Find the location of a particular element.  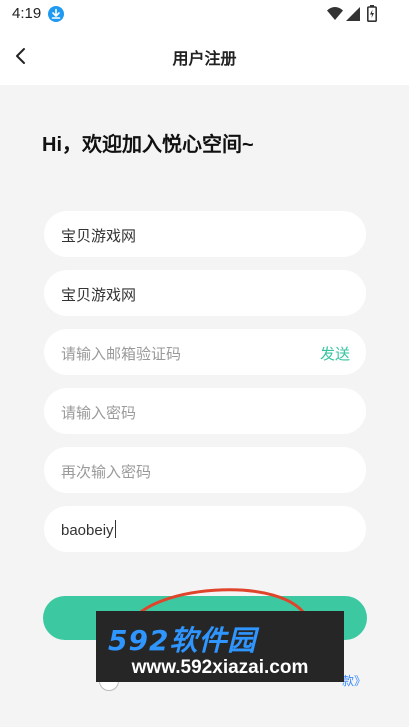

battery-icon is located at coordinates (372, 15).